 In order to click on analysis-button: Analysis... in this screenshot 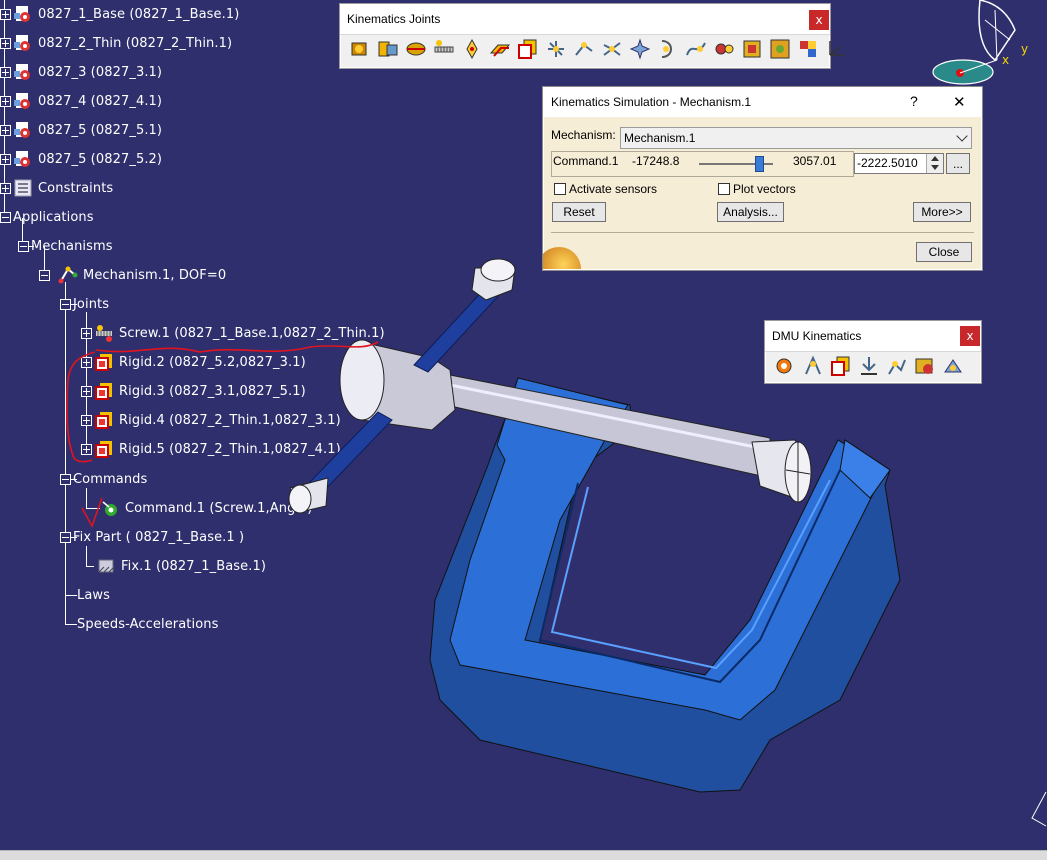, I will do `click(750, 212)`.